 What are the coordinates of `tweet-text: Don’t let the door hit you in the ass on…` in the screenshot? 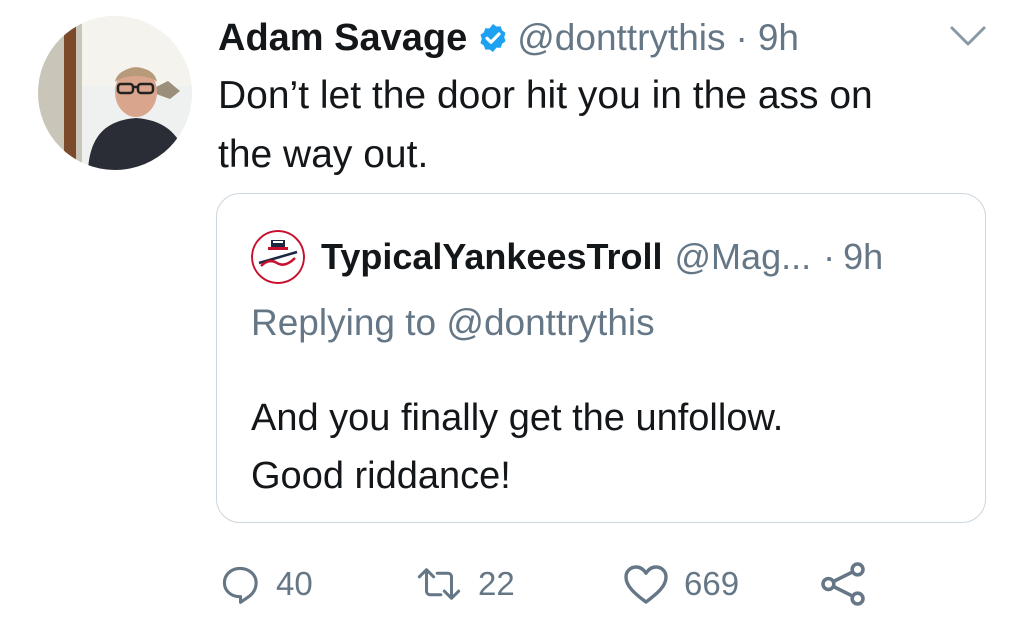 It's located at (588, 125).